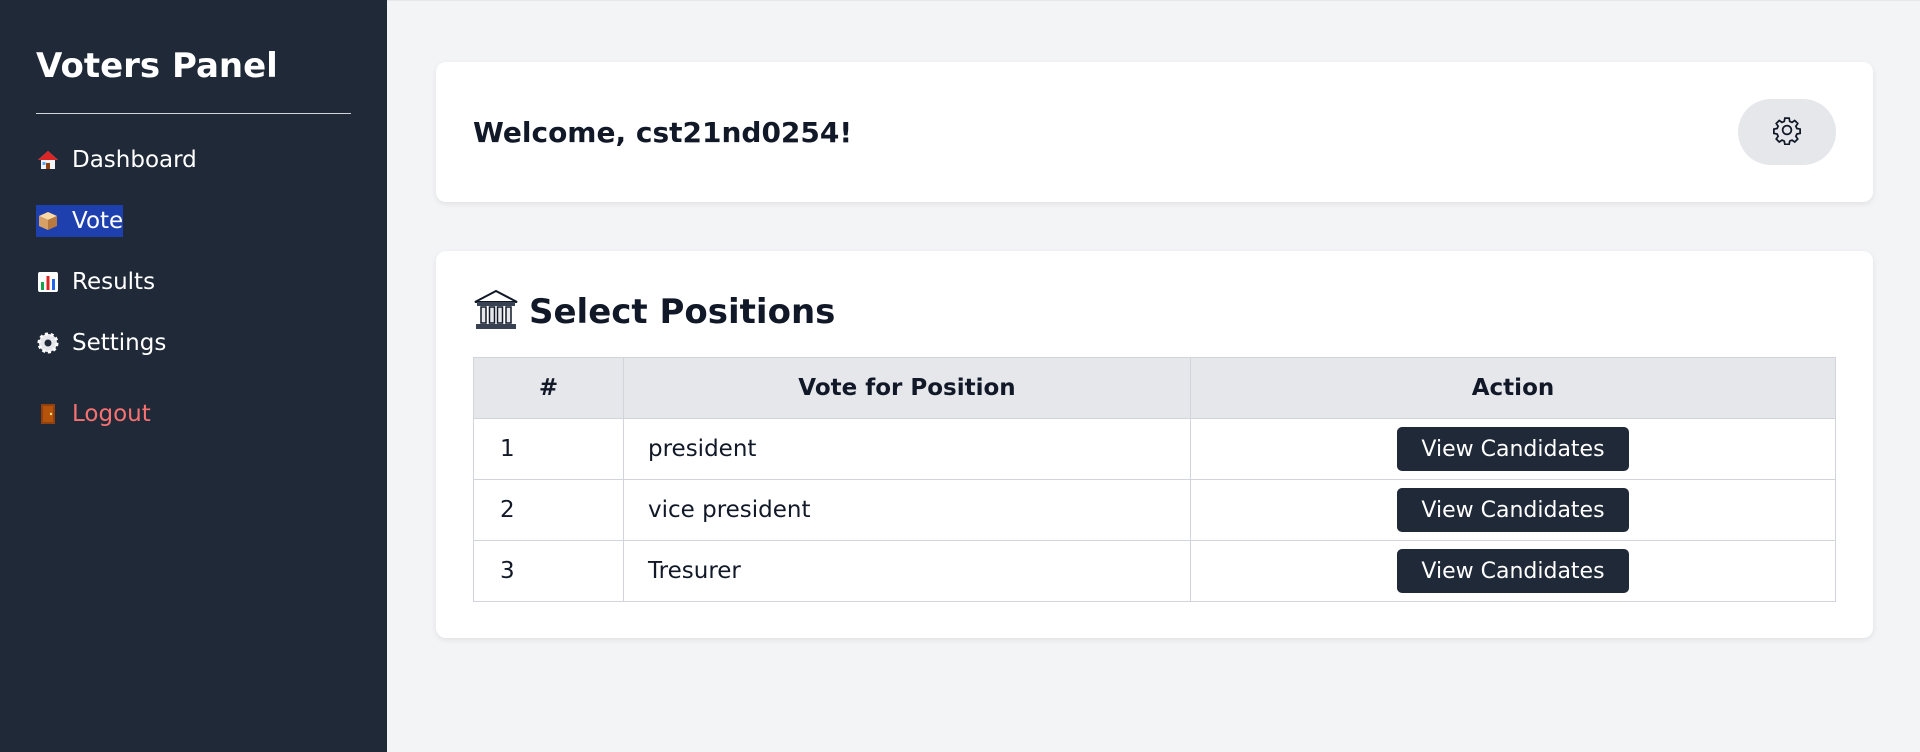 The width and height of the screenshot is (1920, 752). I want to click on table-header-row: # Vote for Position Action, so click(1154, 388).